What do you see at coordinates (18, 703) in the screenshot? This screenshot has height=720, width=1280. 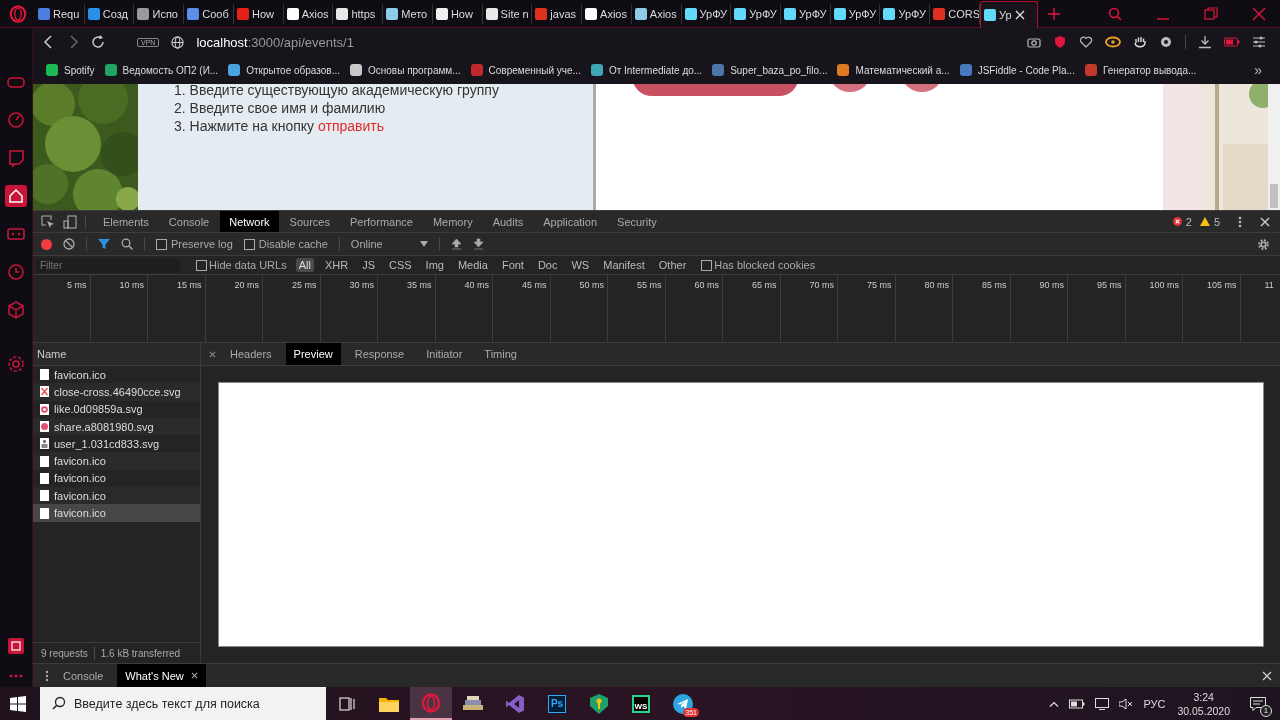 I see `windows-logo-icon` at bounding box center [18, 703].